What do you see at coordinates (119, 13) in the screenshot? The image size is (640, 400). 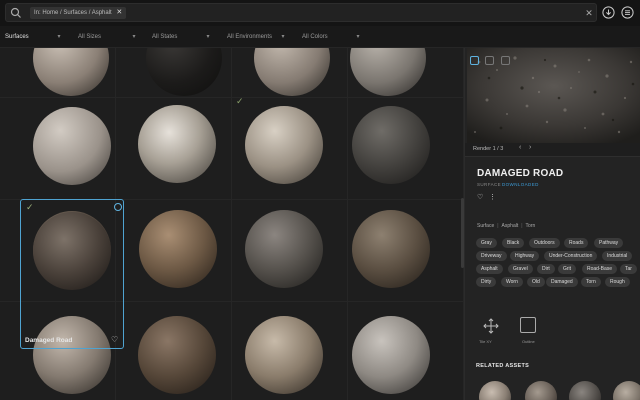 I see `chip-remove-icon: ✕` at bounding box center [119, 13].